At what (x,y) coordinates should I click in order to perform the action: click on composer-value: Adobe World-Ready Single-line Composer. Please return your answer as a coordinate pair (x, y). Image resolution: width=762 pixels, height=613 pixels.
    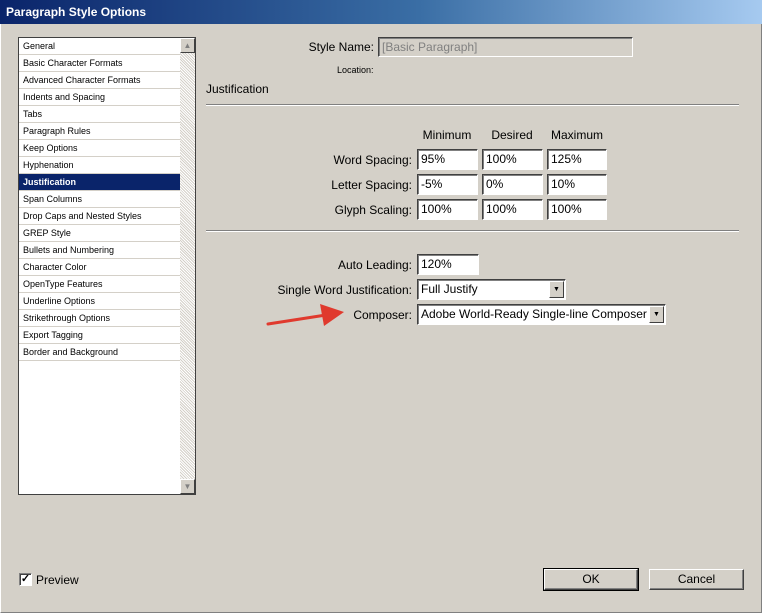
    Looking at the image, I should click on (534, 314).